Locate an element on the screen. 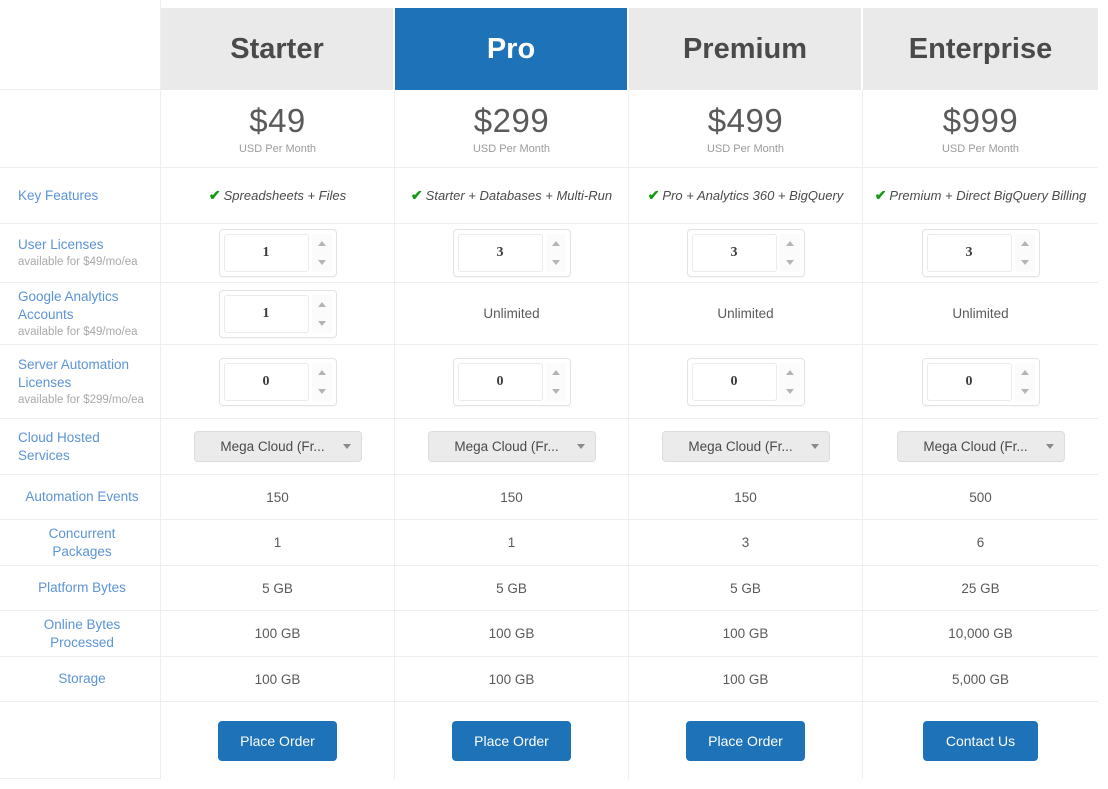  row-label-concurrent-packages: Concurrent Packages is located at coordinates (80, 543).